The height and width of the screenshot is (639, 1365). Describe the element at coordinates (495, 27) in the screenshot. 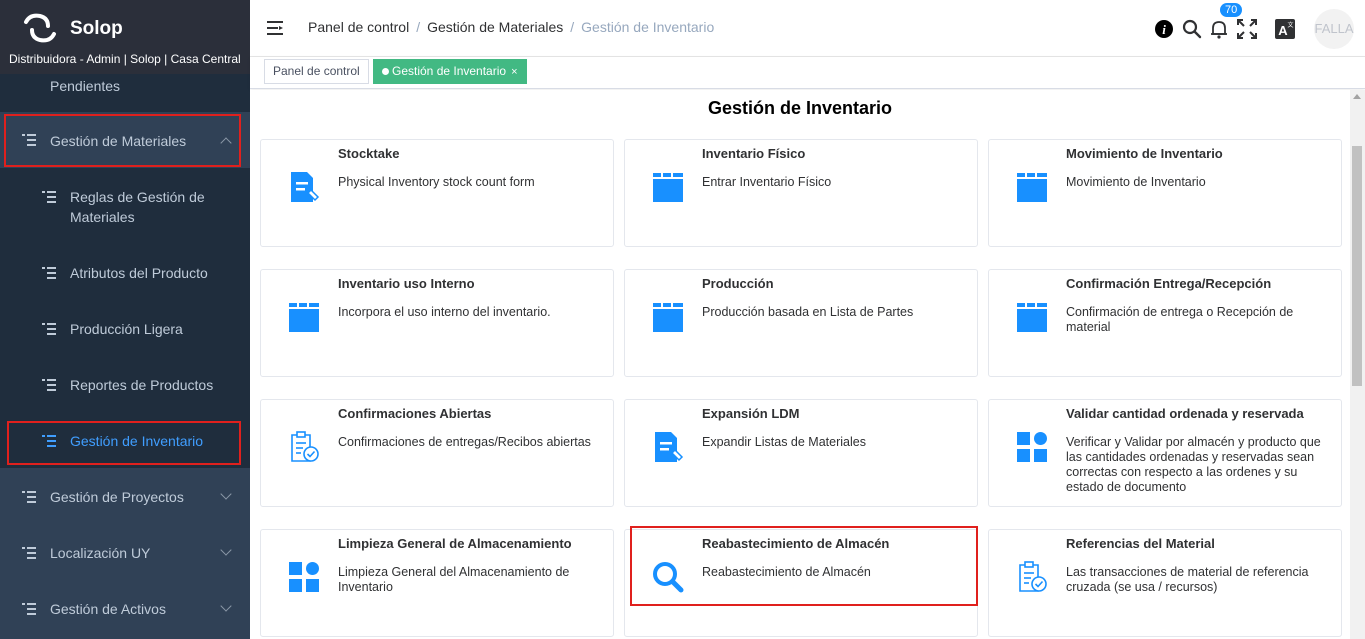

I see `breadcrumb-item: Gestión de Materiales` at that location.